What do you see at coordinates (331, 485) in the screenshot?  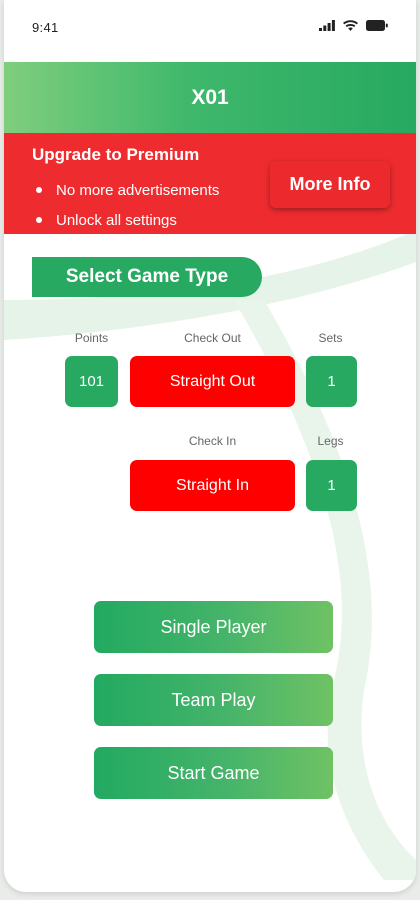 I see `legs-selector: 1` at bounding box center [331, 485].